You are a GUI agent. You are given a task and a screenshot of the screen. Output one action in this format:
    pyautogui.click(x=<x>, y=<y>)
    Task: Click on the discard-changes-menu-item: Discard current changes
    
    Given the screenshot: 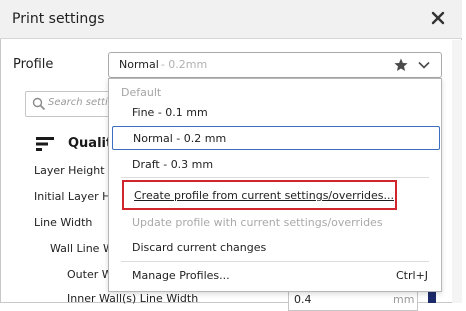 What is the action you would take?
    pyautogui.click(x=275, y=248)
    